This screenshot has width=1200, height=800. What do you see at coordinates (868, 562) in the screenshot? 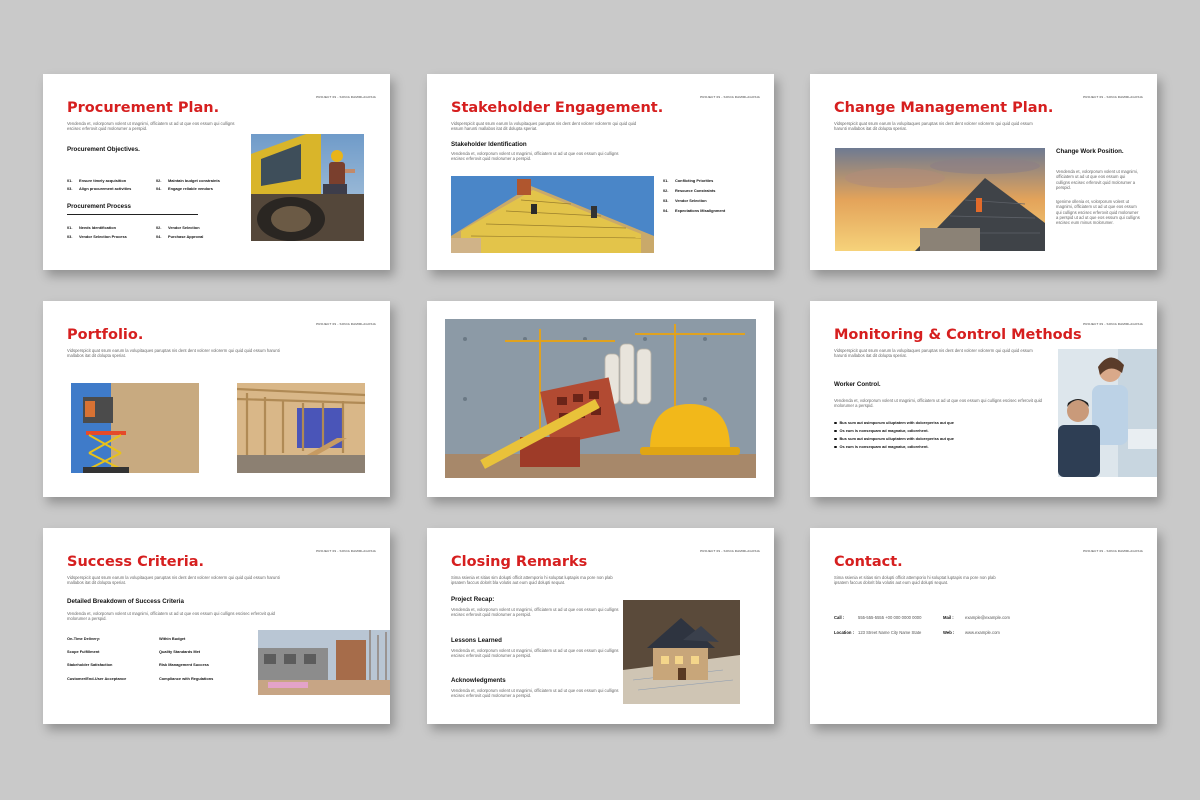
I see `slide-title: Contact.` at bounding box center [868, 562].